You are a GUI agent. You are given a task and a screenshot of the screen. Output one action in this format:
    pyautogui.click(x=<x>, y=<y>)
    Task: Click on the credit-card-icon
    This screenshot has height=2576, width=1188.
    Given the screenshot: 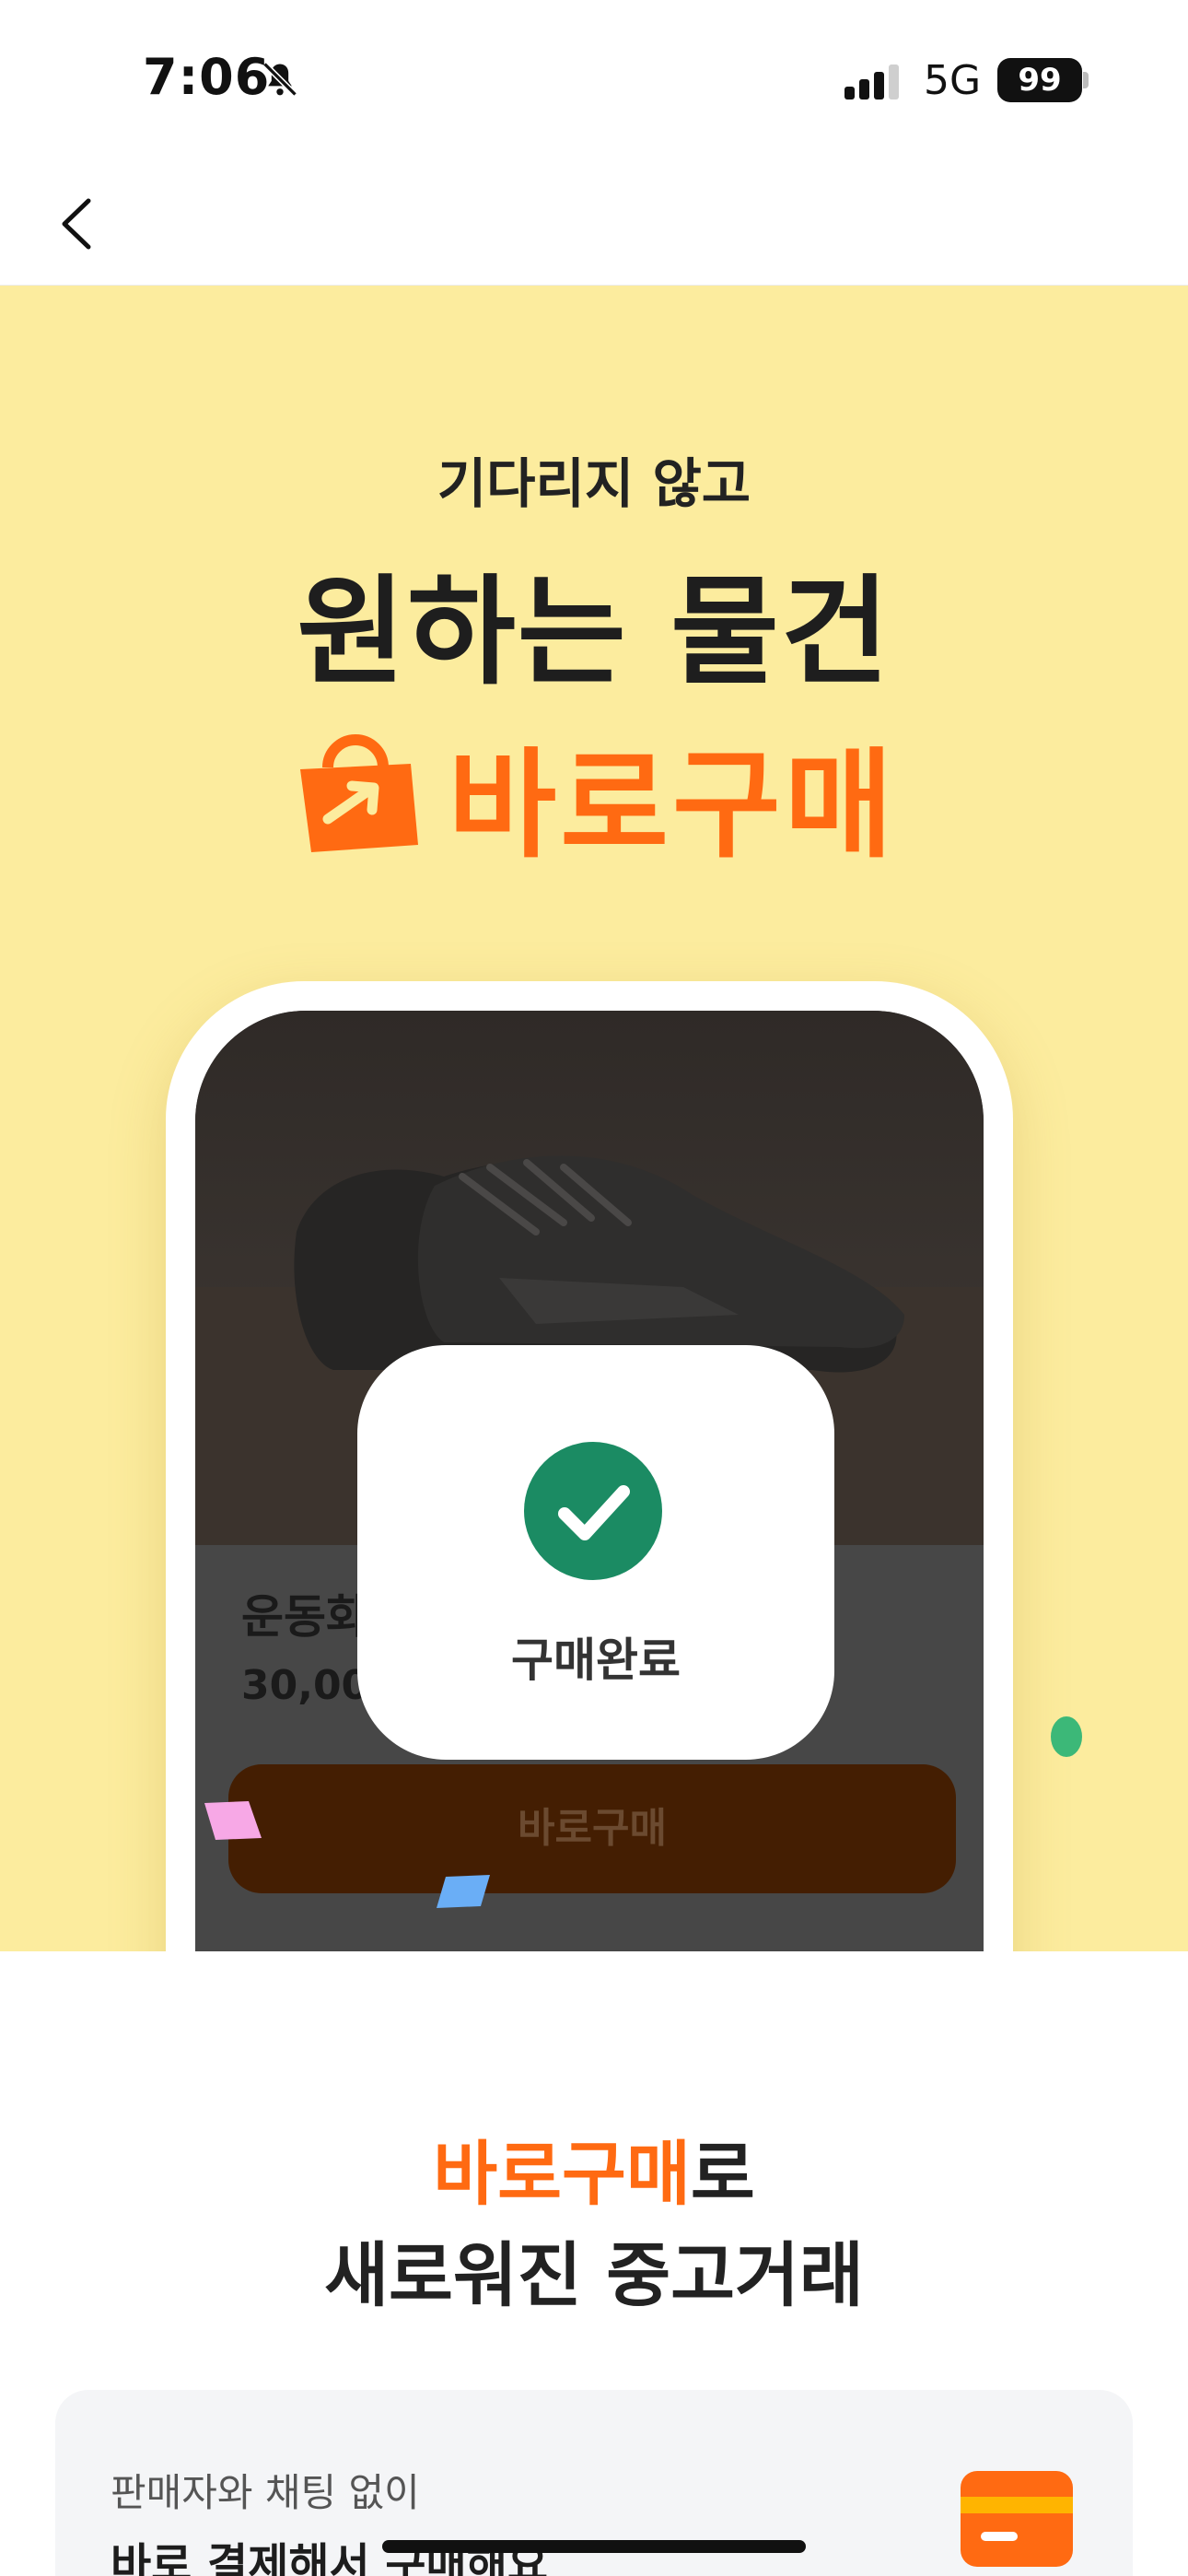 What is the action you would take?
    pyautogui.click(x=1017, y=2519)
    